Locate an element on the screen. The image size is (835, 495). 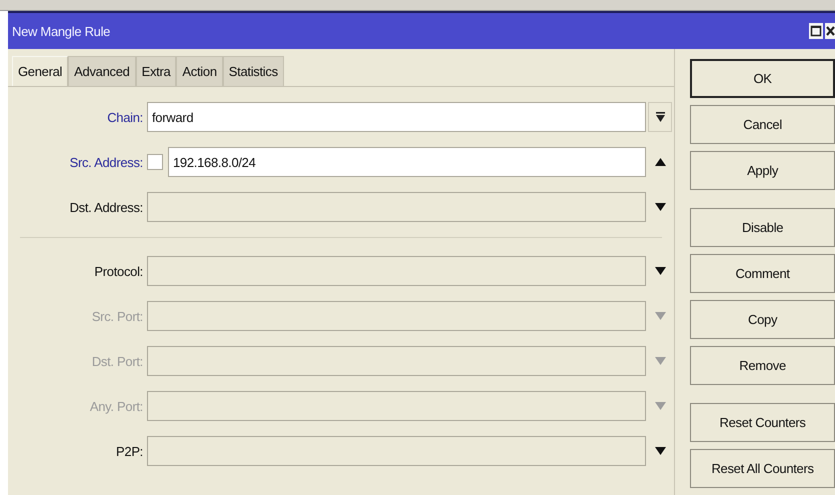
dialog-button: OK is located at coordinates (762, 78).